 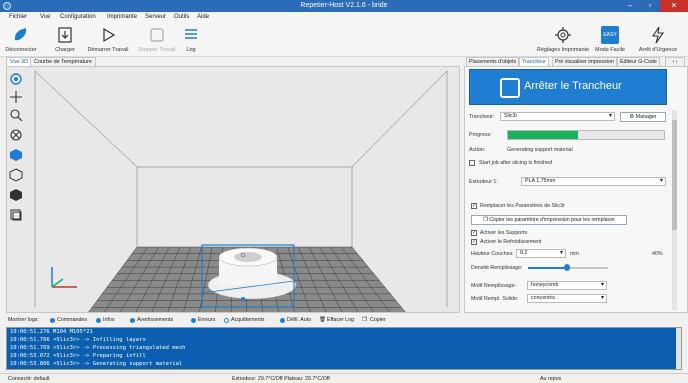 I want to click on tab-object-placement: Placements d'objets, so click(x=493, y=61).